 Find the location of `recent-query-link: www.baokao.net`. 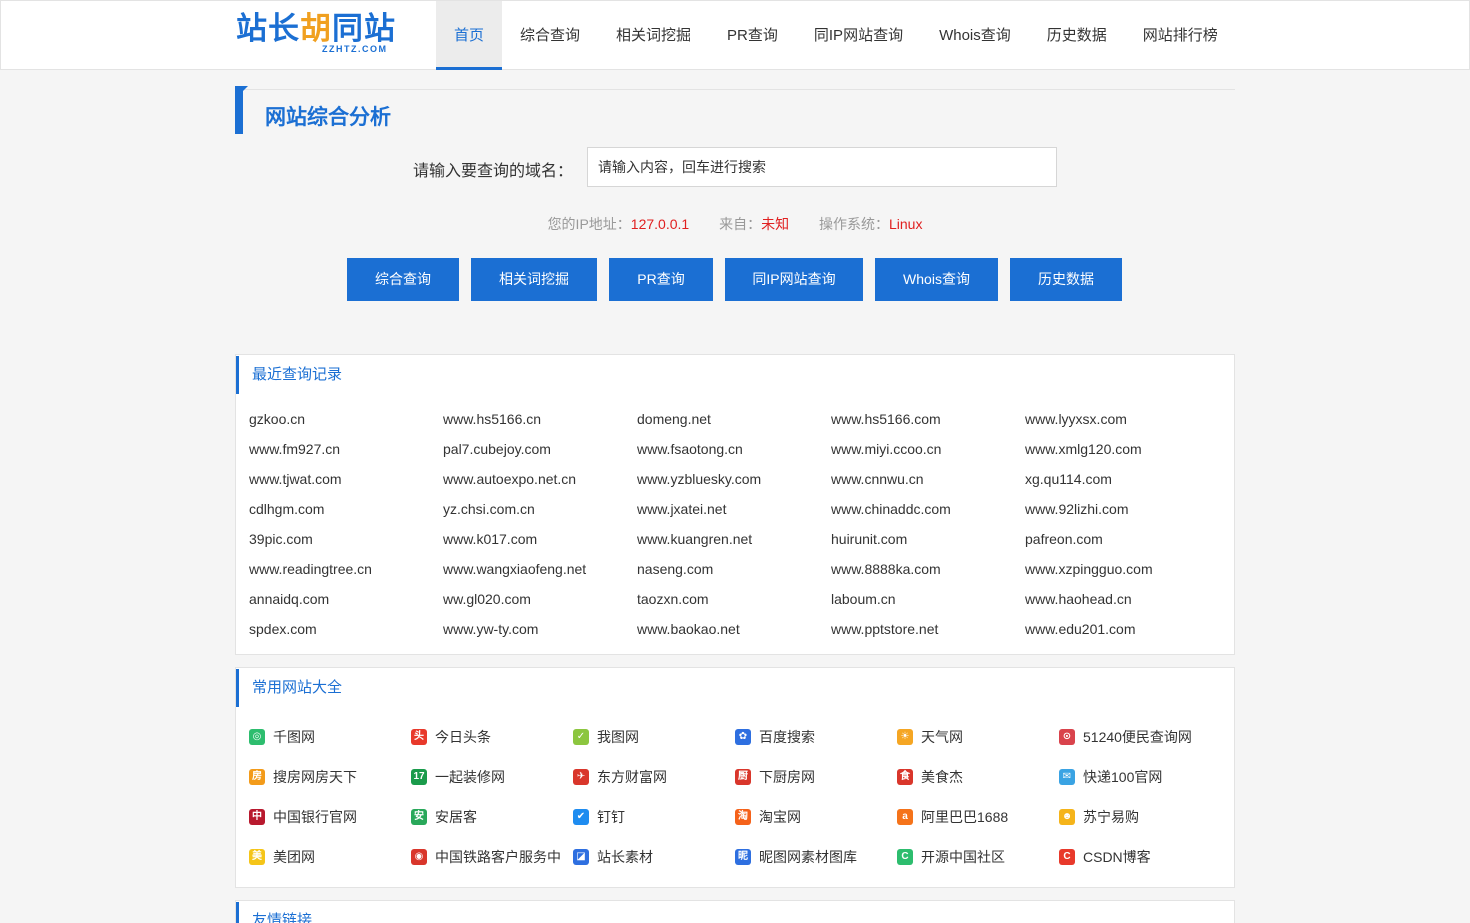

recent-query-link: www.baokao.net is located at coordinates (734, 629).